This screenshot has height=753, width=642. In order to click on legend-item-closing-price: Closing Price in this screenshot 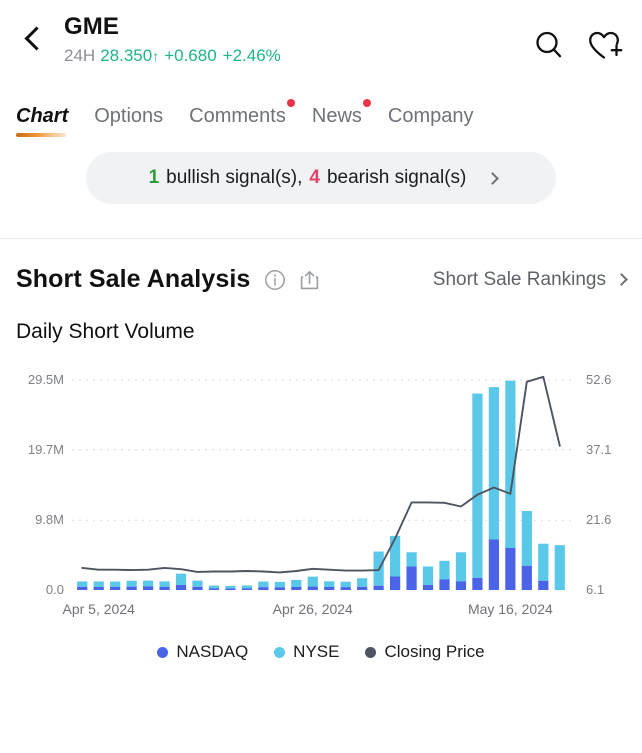, I will do `click(425, 652)`.